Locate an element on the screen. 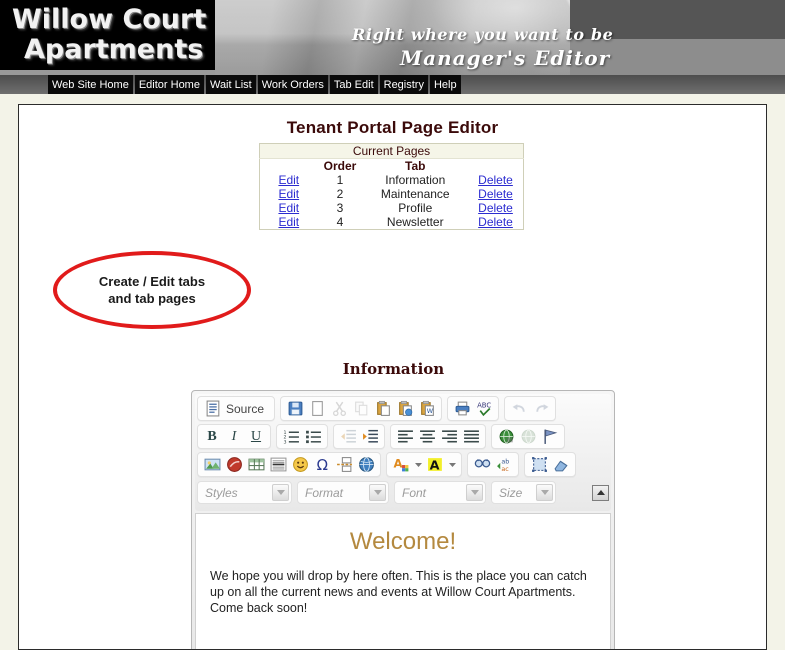 The width and height of the screenshot is (785, 650). bulleted-list-icon is located at coordinates (313, 436).